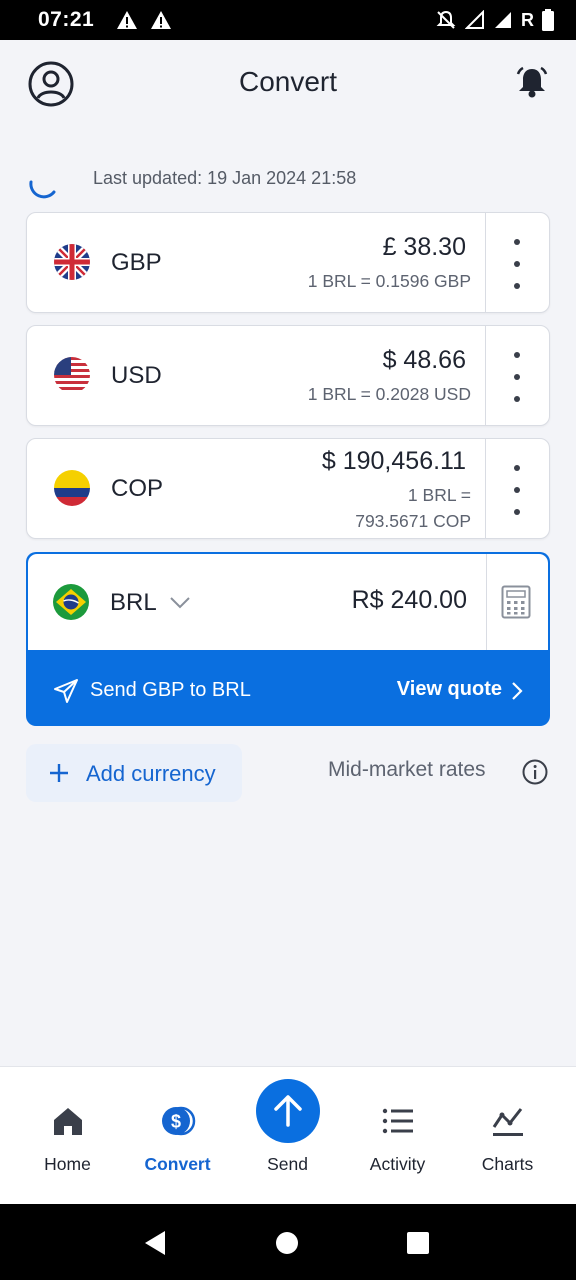 Image resolution: width=576 pixels, height=1280 pixels. I want to click on currency-amount: £ 38.30, so click(424, 247).